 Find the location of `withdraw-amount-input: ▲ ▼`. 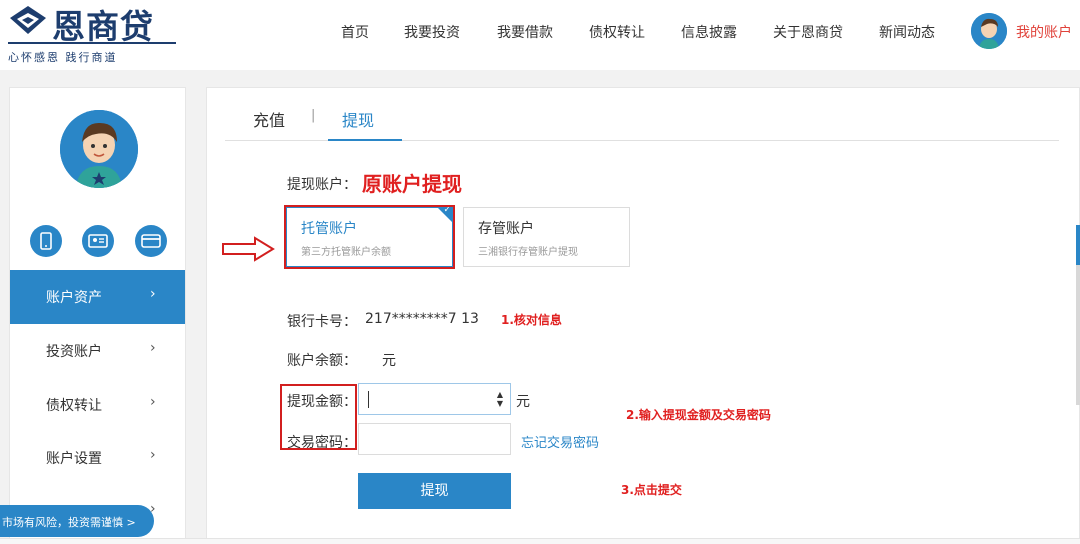

withdraw-amount-input: ▲ ▼ is located at coordinates (434, 399).